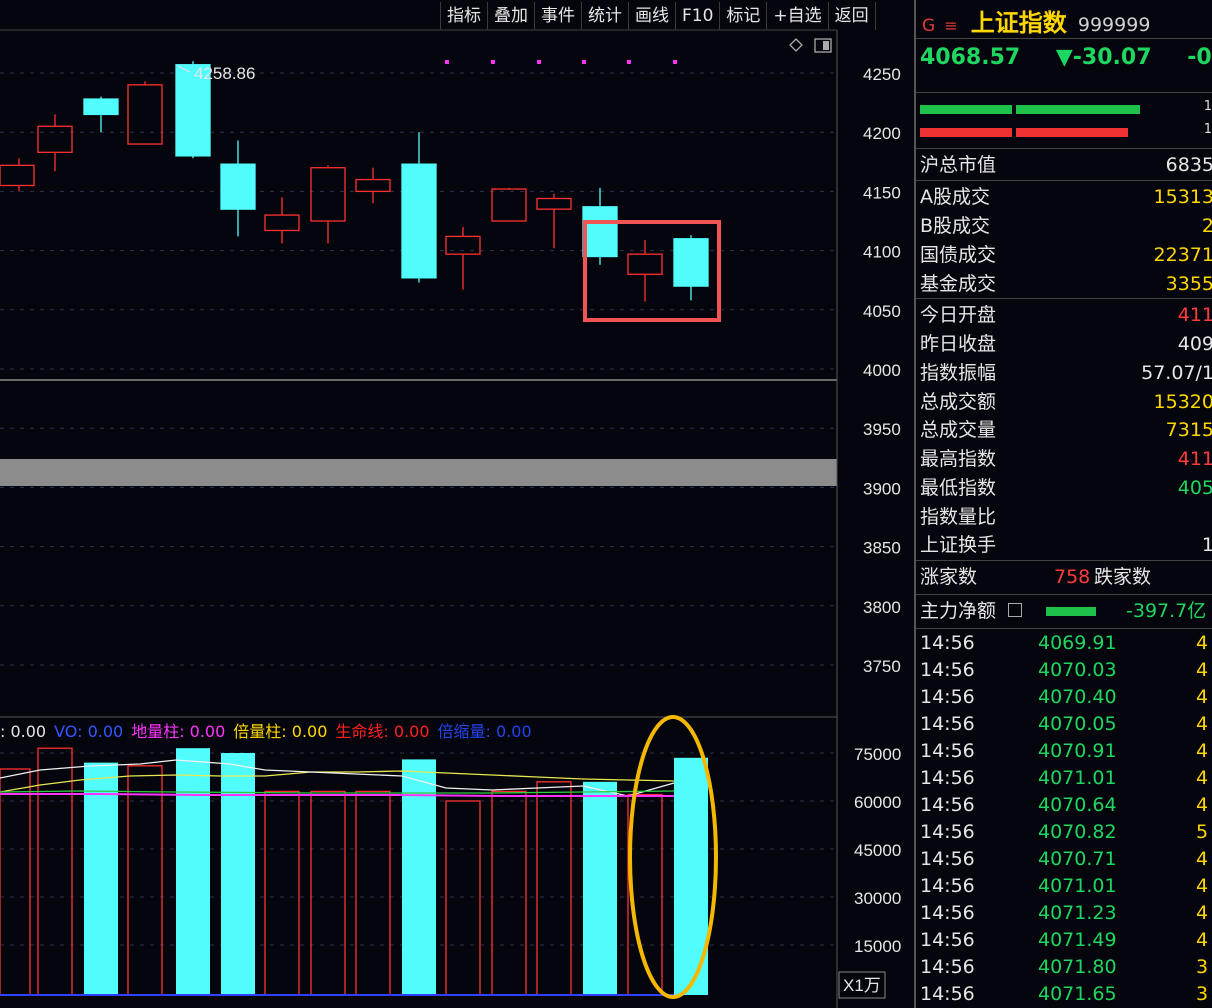 Image resolution: width=1212 pixels, height=1008 pixels. Describe the element at coordinates (463, 16) in the screenshot. I see `toolbar-button-0: 指标` at that location.